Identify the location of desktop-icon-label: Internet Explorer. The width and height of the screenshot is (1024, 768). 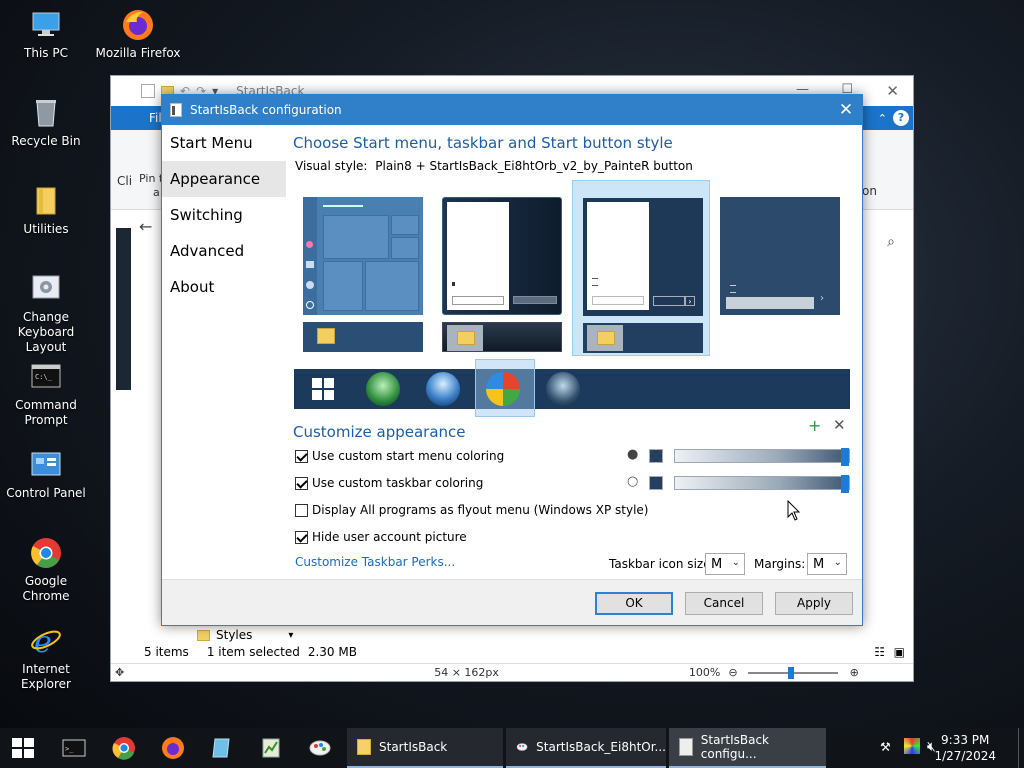
(46, 676).